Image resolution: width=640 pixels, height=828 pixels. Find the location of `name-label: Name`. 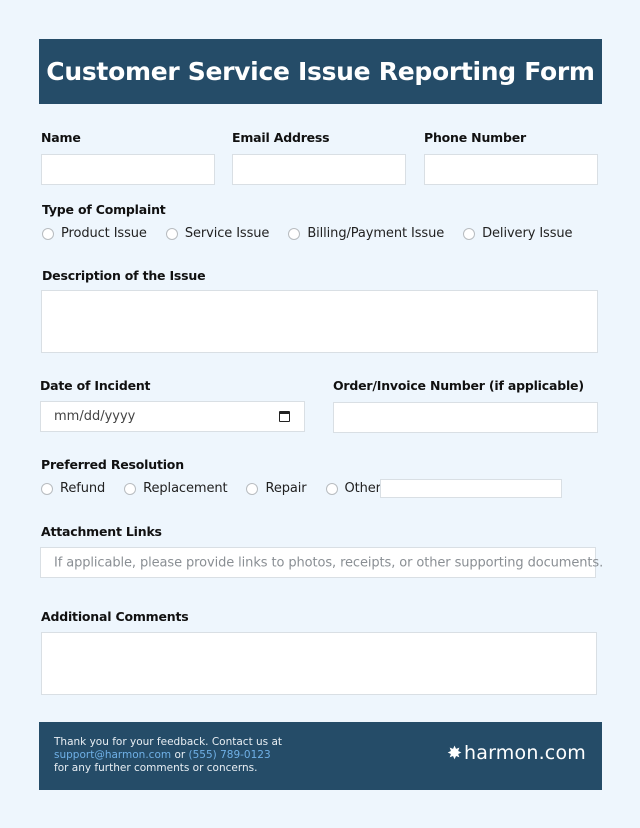

name-label: Name is located at coordinates (61, 137).